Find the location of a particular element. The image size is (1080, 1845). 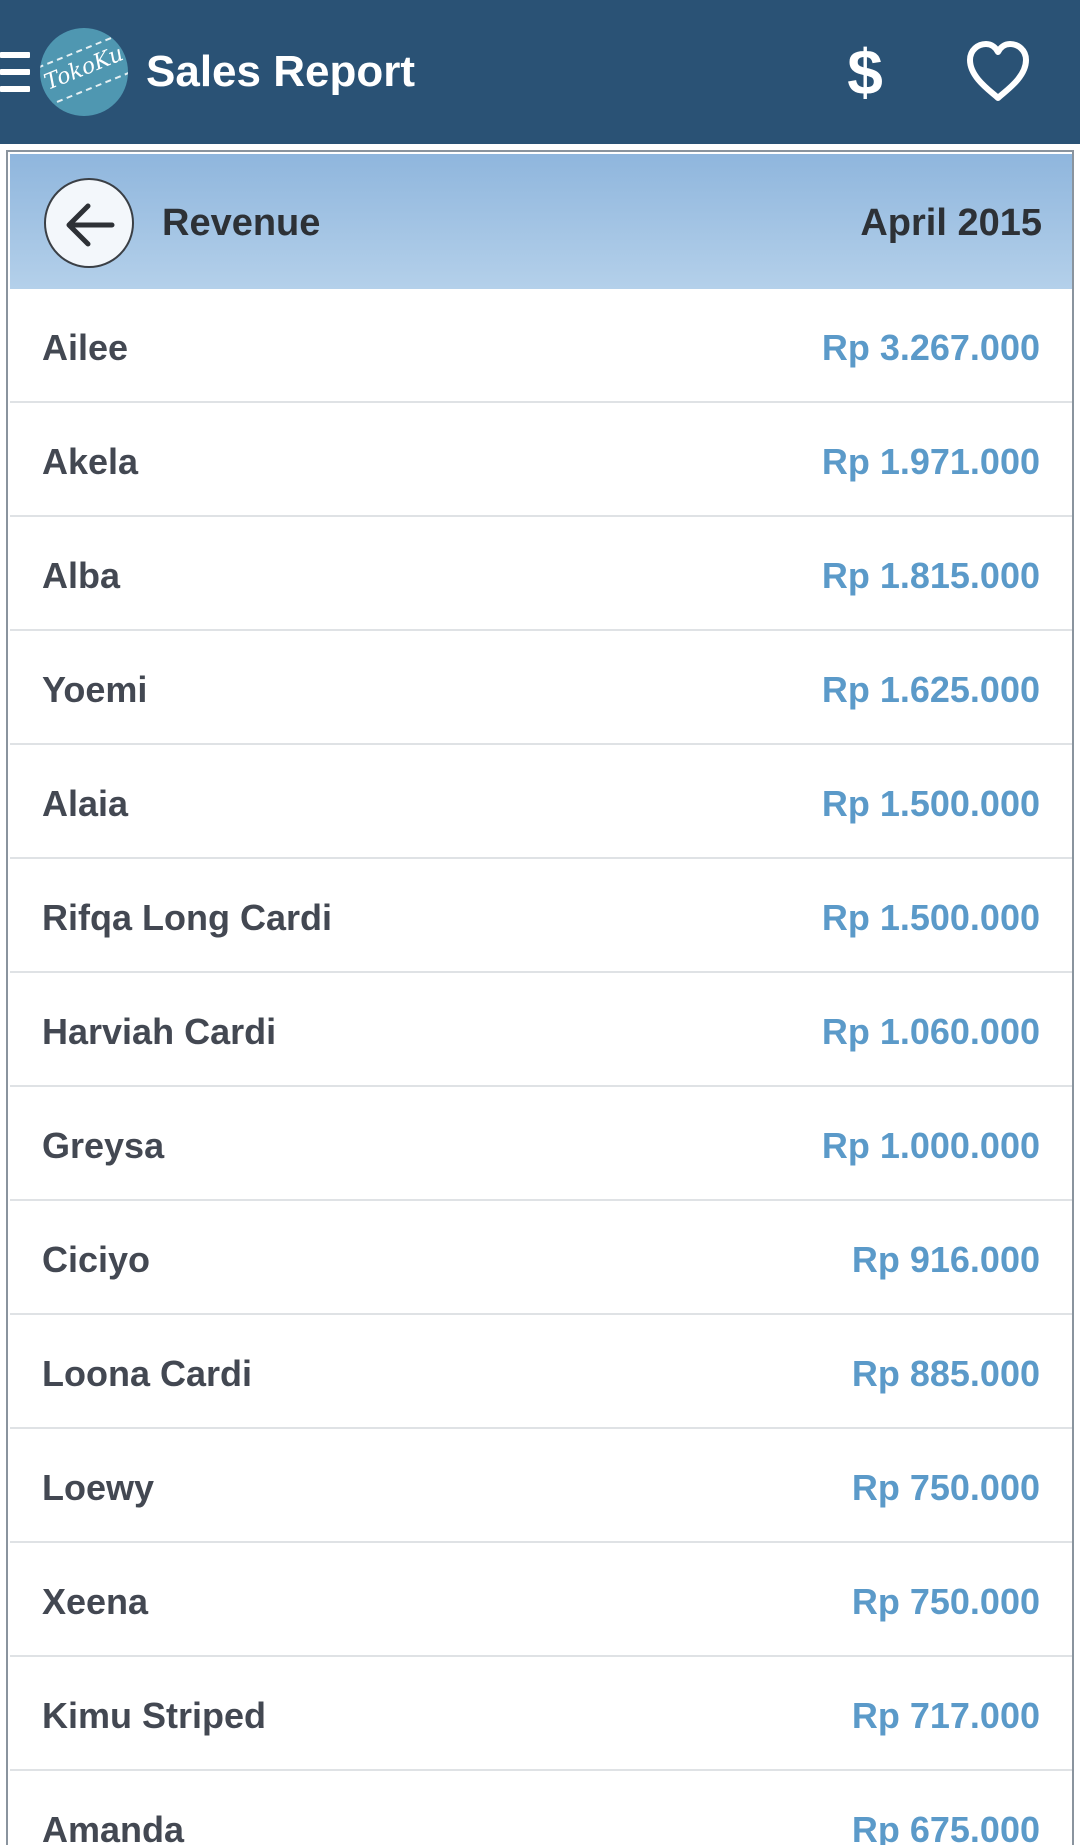

product-name: Ailee is located at coordinates (85, 347).